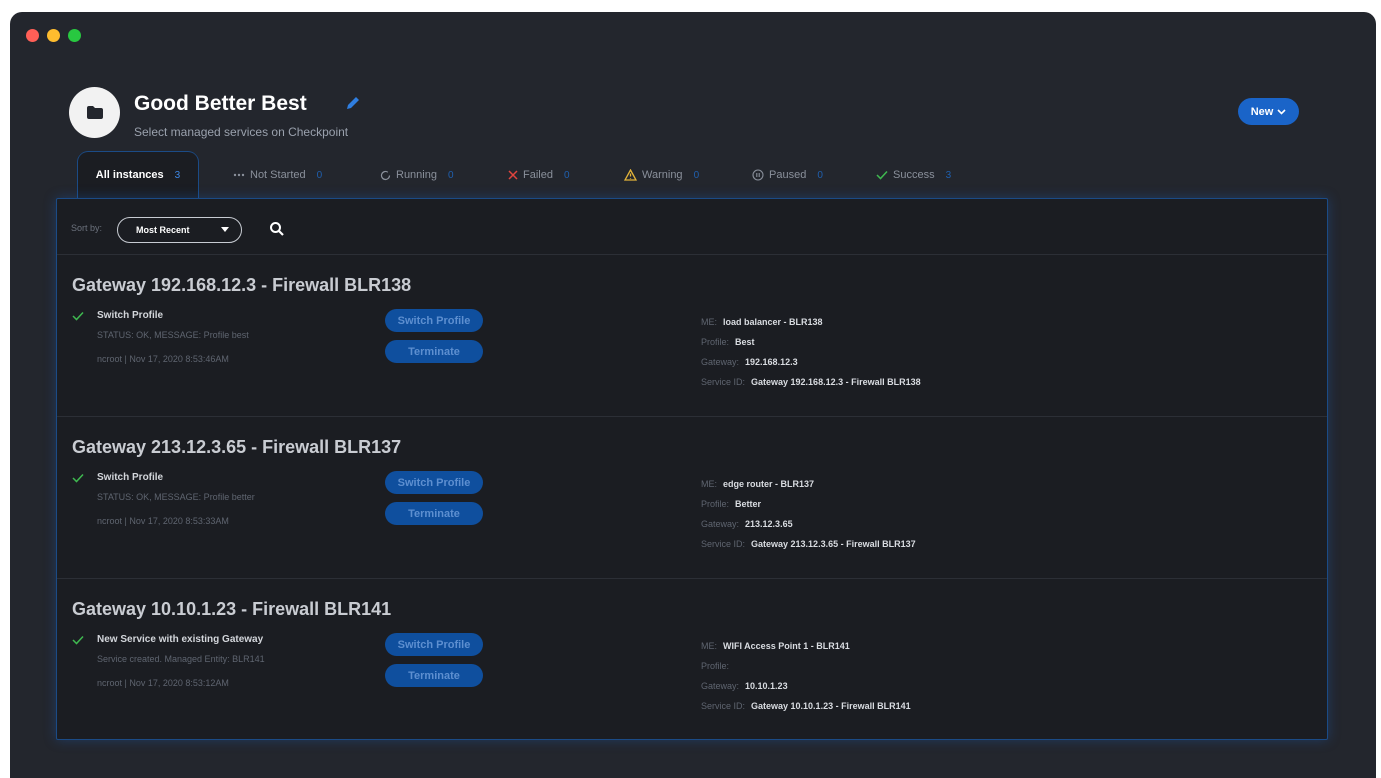 The width and height of the screenshot is (1381, 778). What do you see at coordinates (180, 639) in the screenshot?
I see `activity-title: New Service with existing Gateway` at bounding box center [180, 639].